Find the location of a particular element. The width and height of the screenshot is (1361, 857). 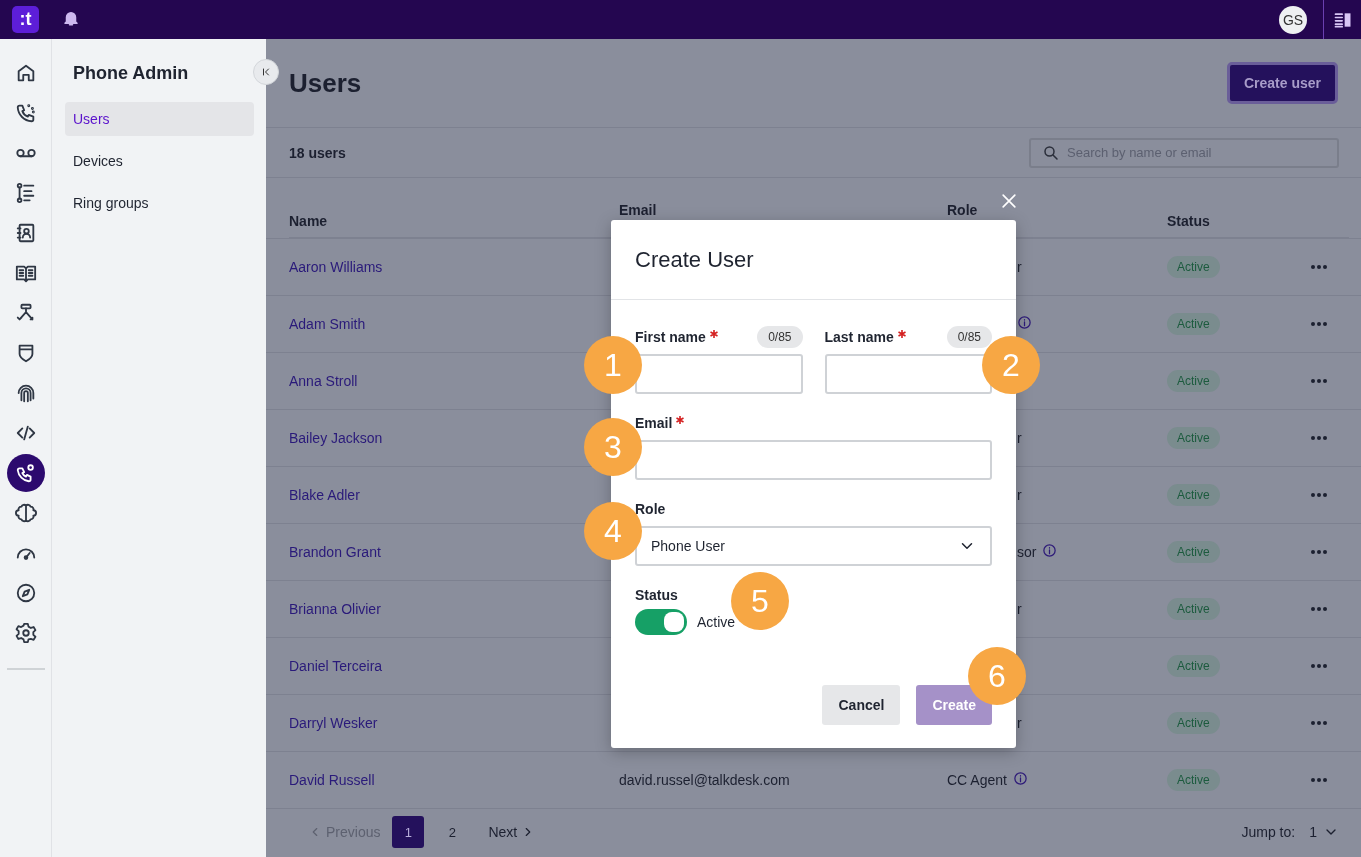

email-field is located at coordinates (813, 460).